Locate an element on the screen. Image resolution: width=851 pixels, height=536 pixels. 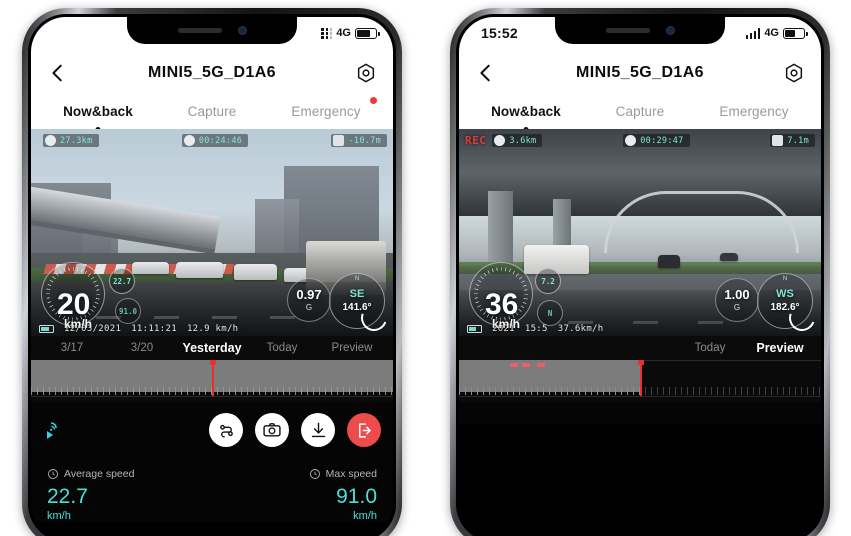
hud-time: 11:11:21 is located at coordinates (154, 329).